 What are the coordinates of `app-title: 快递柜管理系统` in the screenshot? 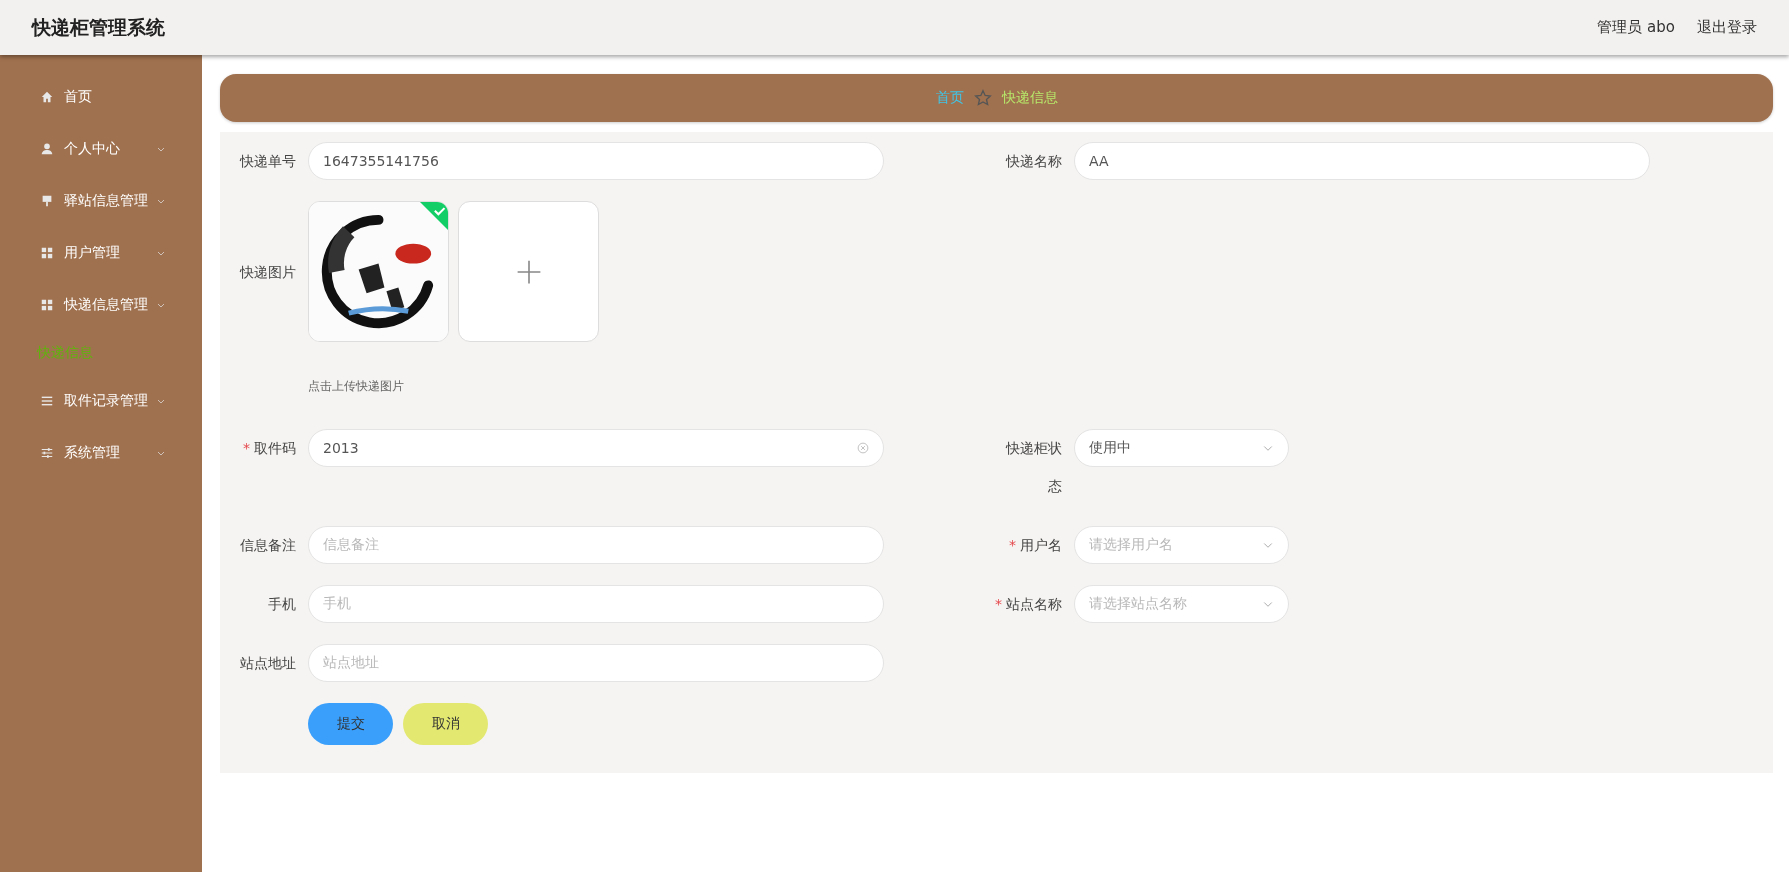 It's located at (99, 27).